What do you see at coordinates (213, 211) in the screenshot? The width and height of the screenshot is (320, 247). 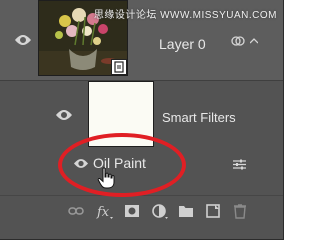 I see `new-layer-icon` at bounding box center [213, 211].